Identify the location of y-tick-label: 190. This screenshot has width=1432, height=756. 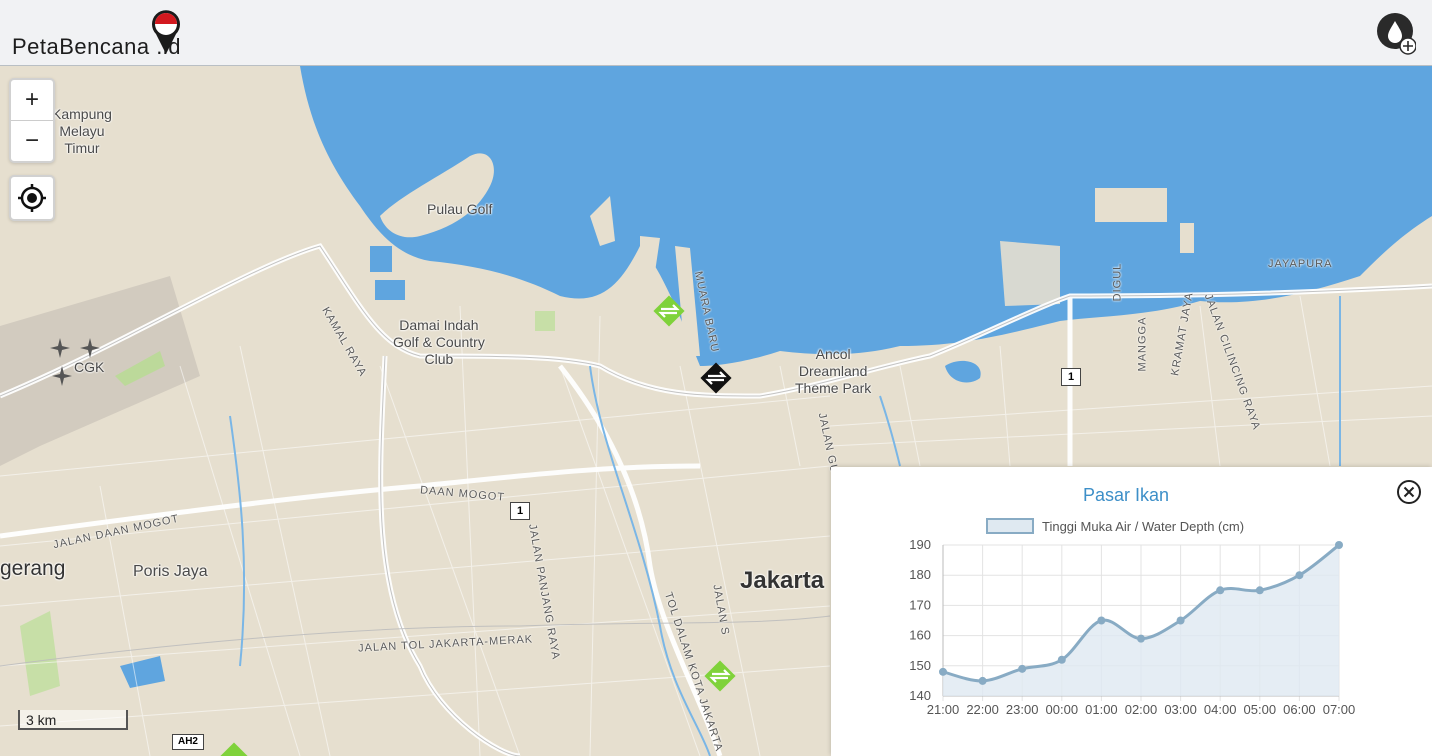
(920, 544).